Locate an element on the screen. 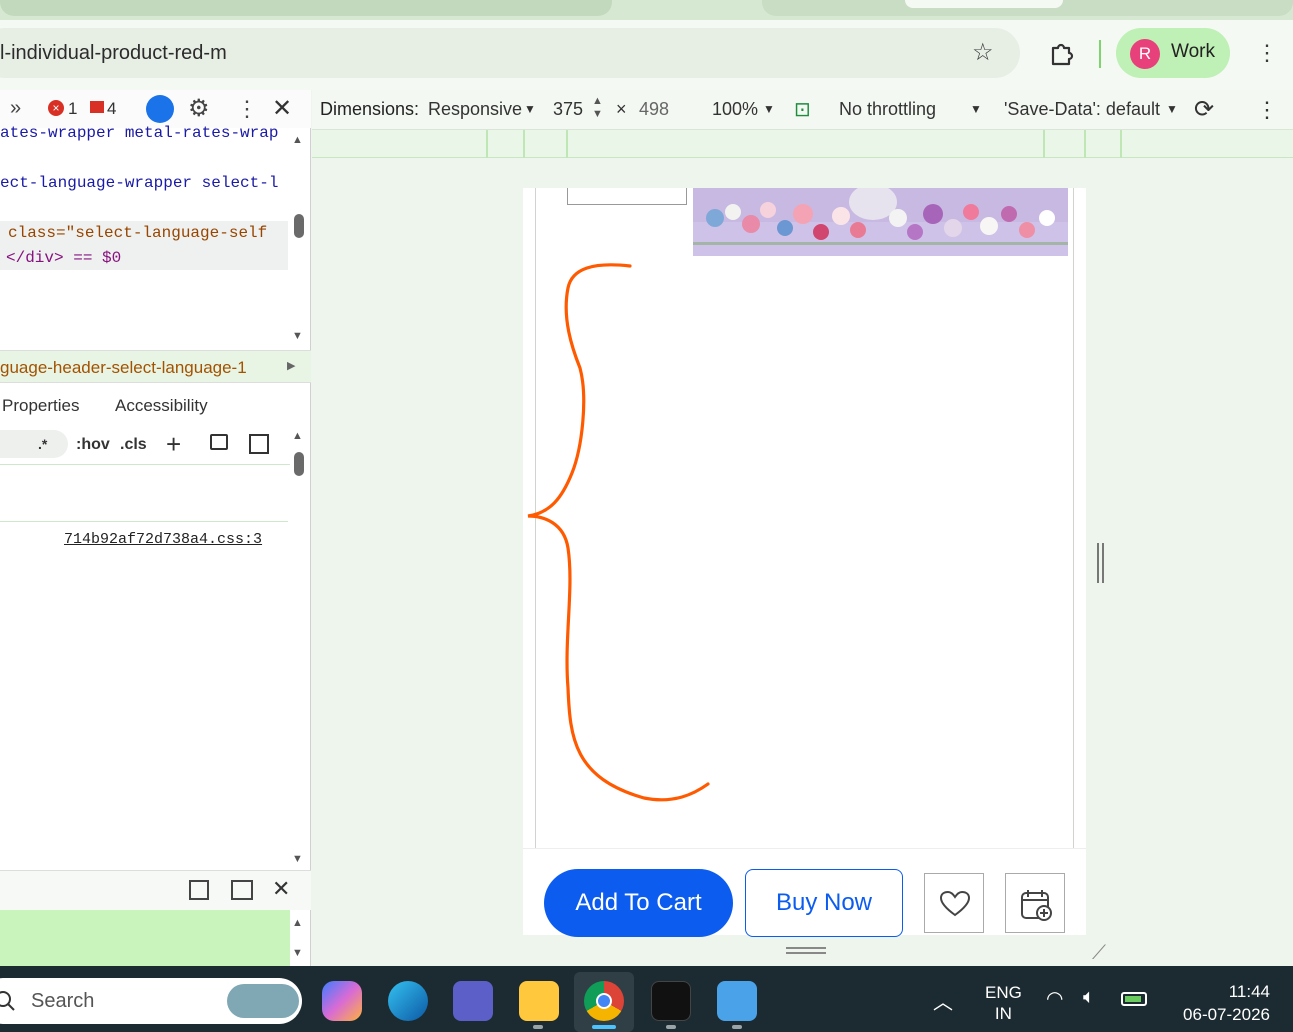 The image size is (1293, 1032). drawer-toggle-icon is located at coordinates (242, 890).